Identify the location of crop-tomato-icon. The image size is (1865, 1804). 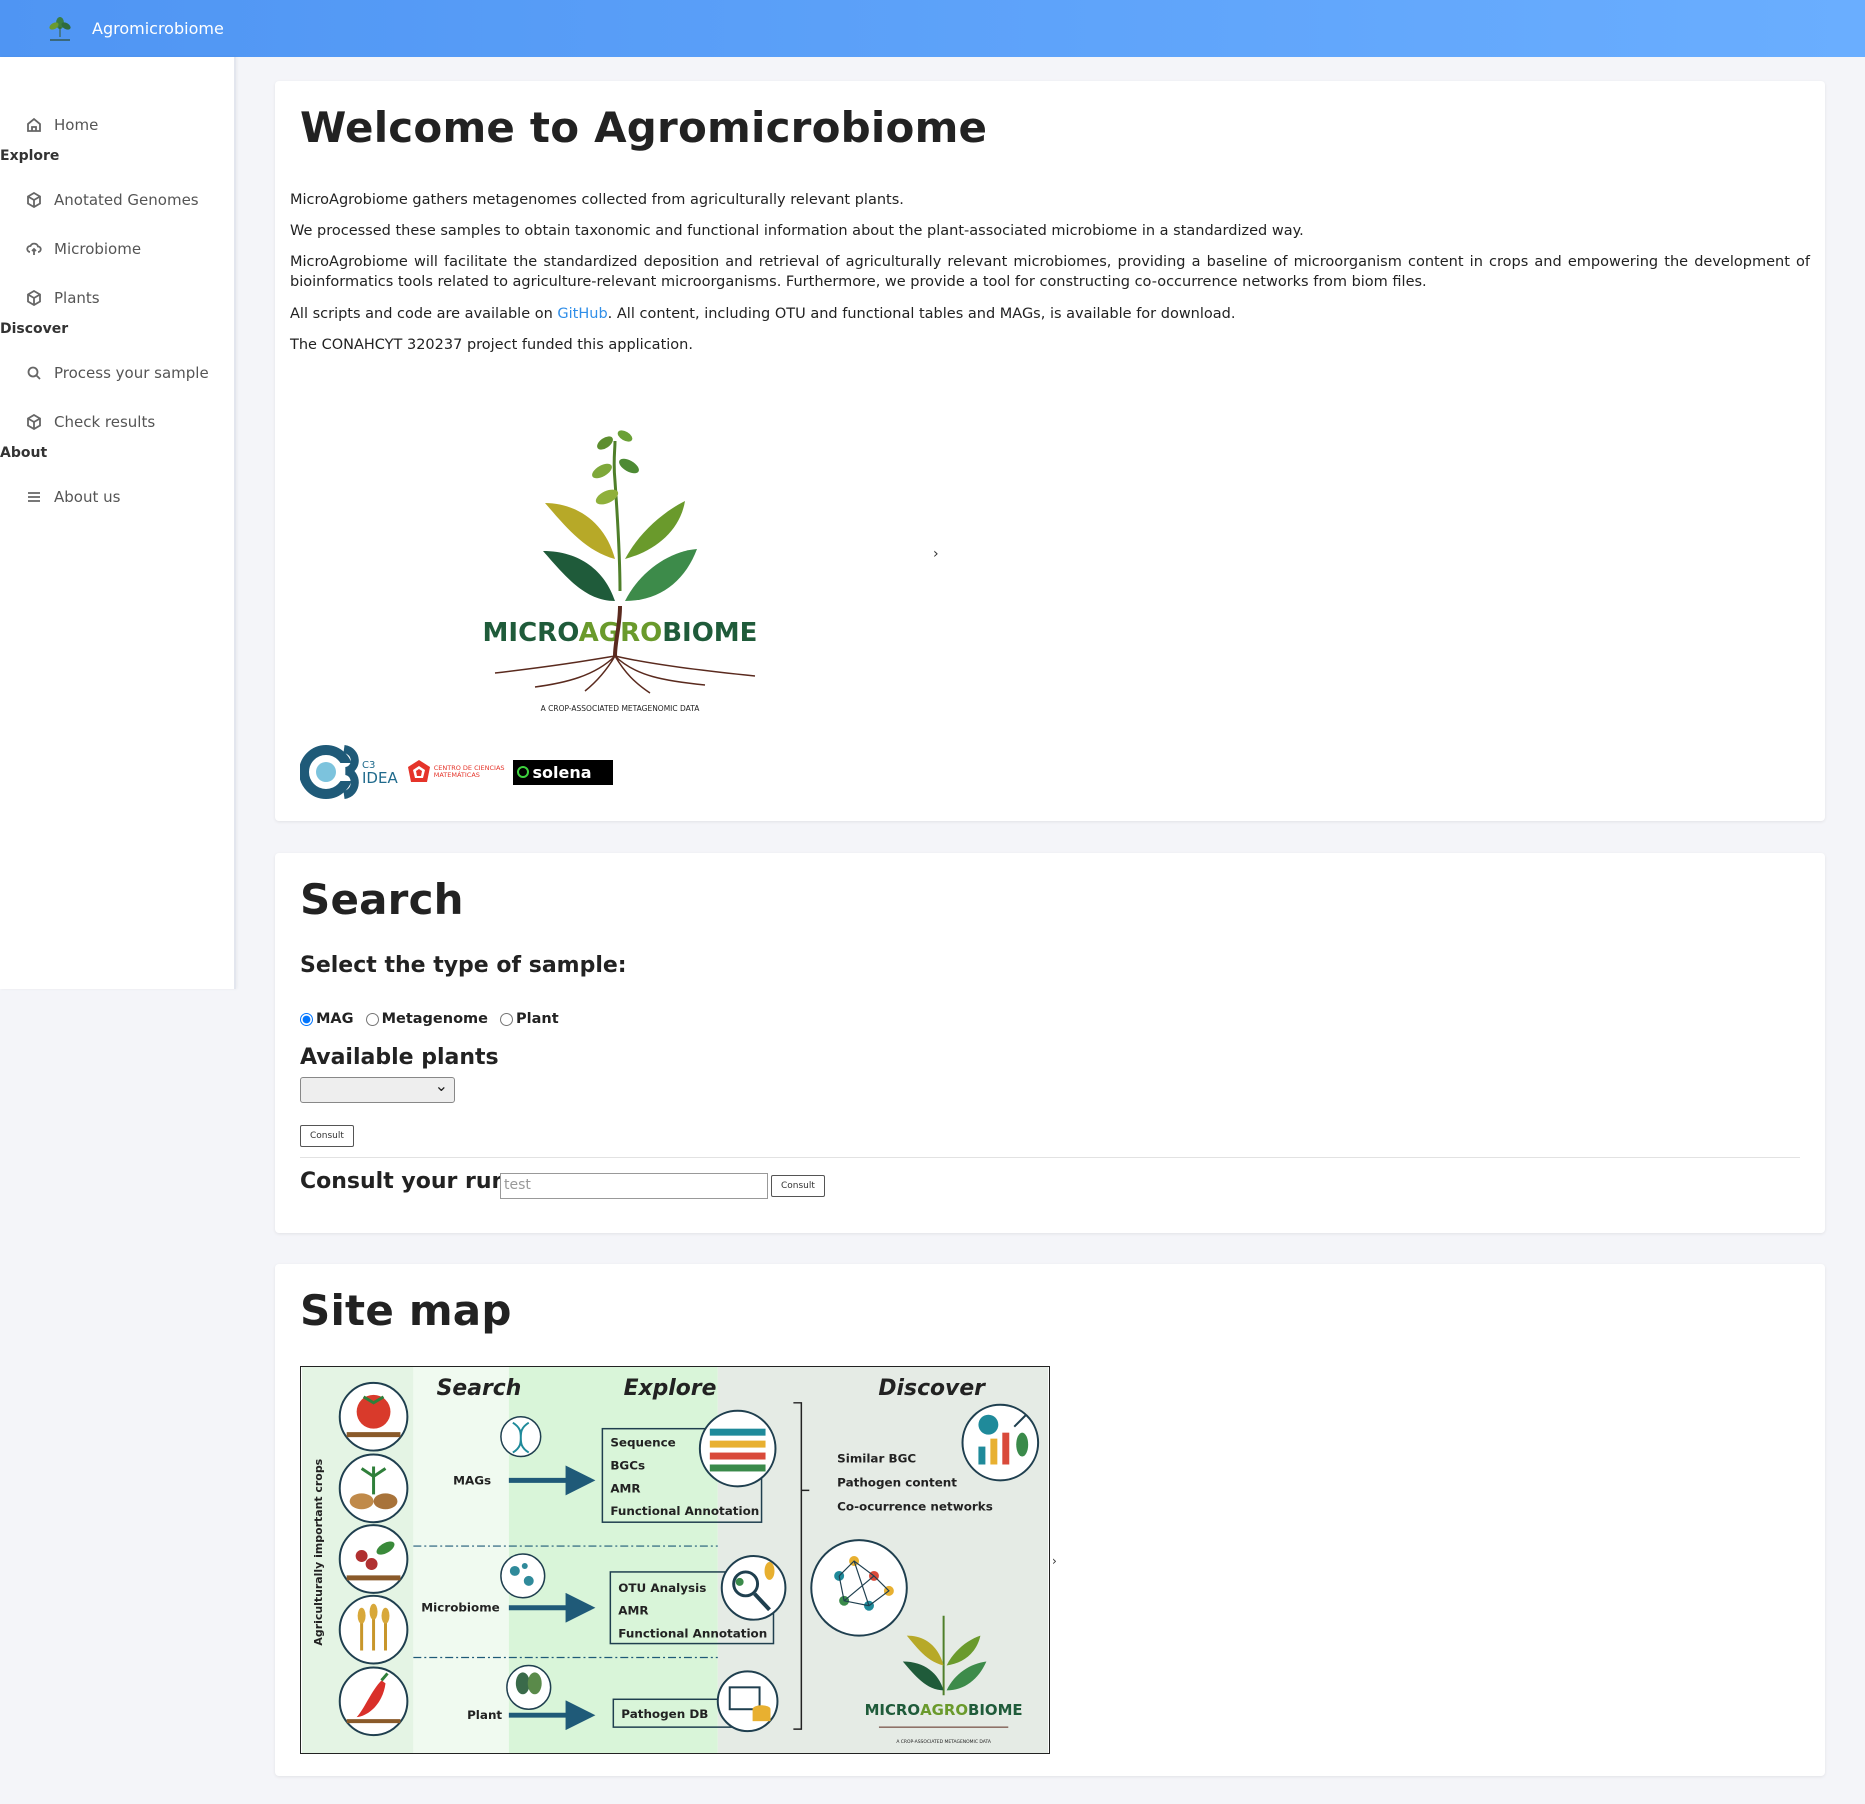
(373, 1416).